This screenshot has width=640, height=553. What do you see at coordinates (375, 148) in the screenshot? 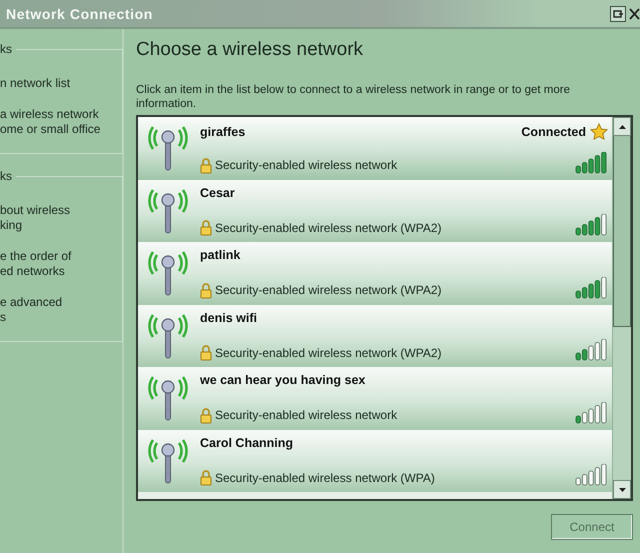
I see `network-item: giraffes Connected Security-enabled wireless network` at bounding box center [375, 148].